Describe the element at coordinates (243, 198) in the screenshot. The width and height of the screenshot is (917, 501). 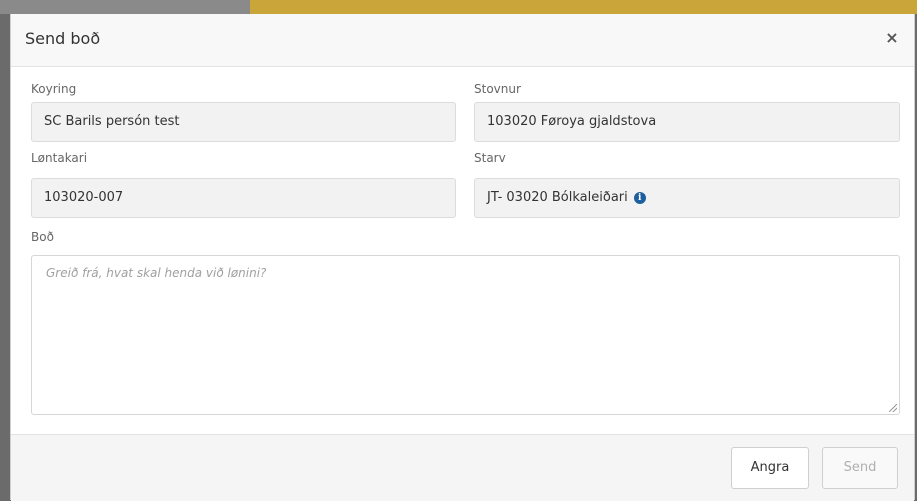
I see `lontakari-field: 103020-007` at that location.